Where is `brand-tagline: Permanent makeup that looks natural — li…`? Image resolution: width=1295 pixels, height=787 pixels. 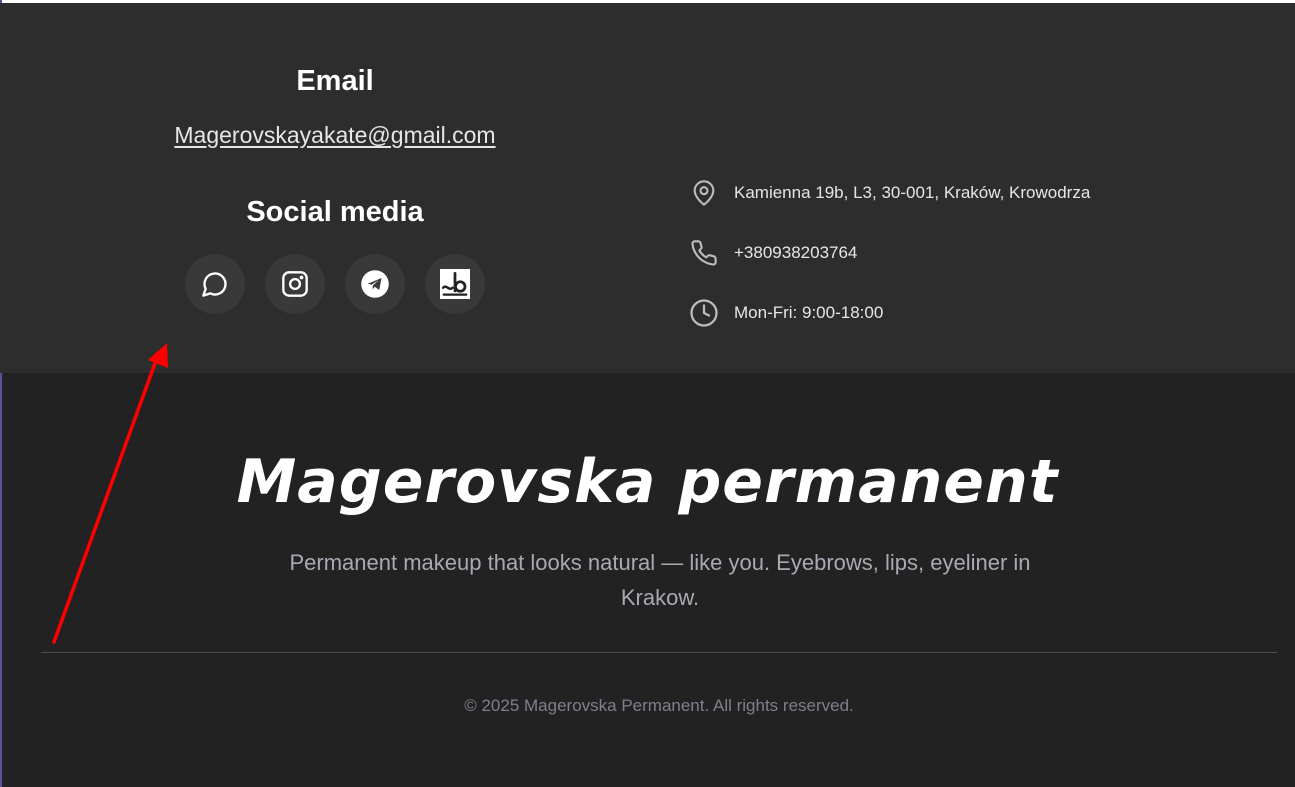 brand-tagline: Permanent makeup that looks natural — li… is located at coordinates (660, 580).